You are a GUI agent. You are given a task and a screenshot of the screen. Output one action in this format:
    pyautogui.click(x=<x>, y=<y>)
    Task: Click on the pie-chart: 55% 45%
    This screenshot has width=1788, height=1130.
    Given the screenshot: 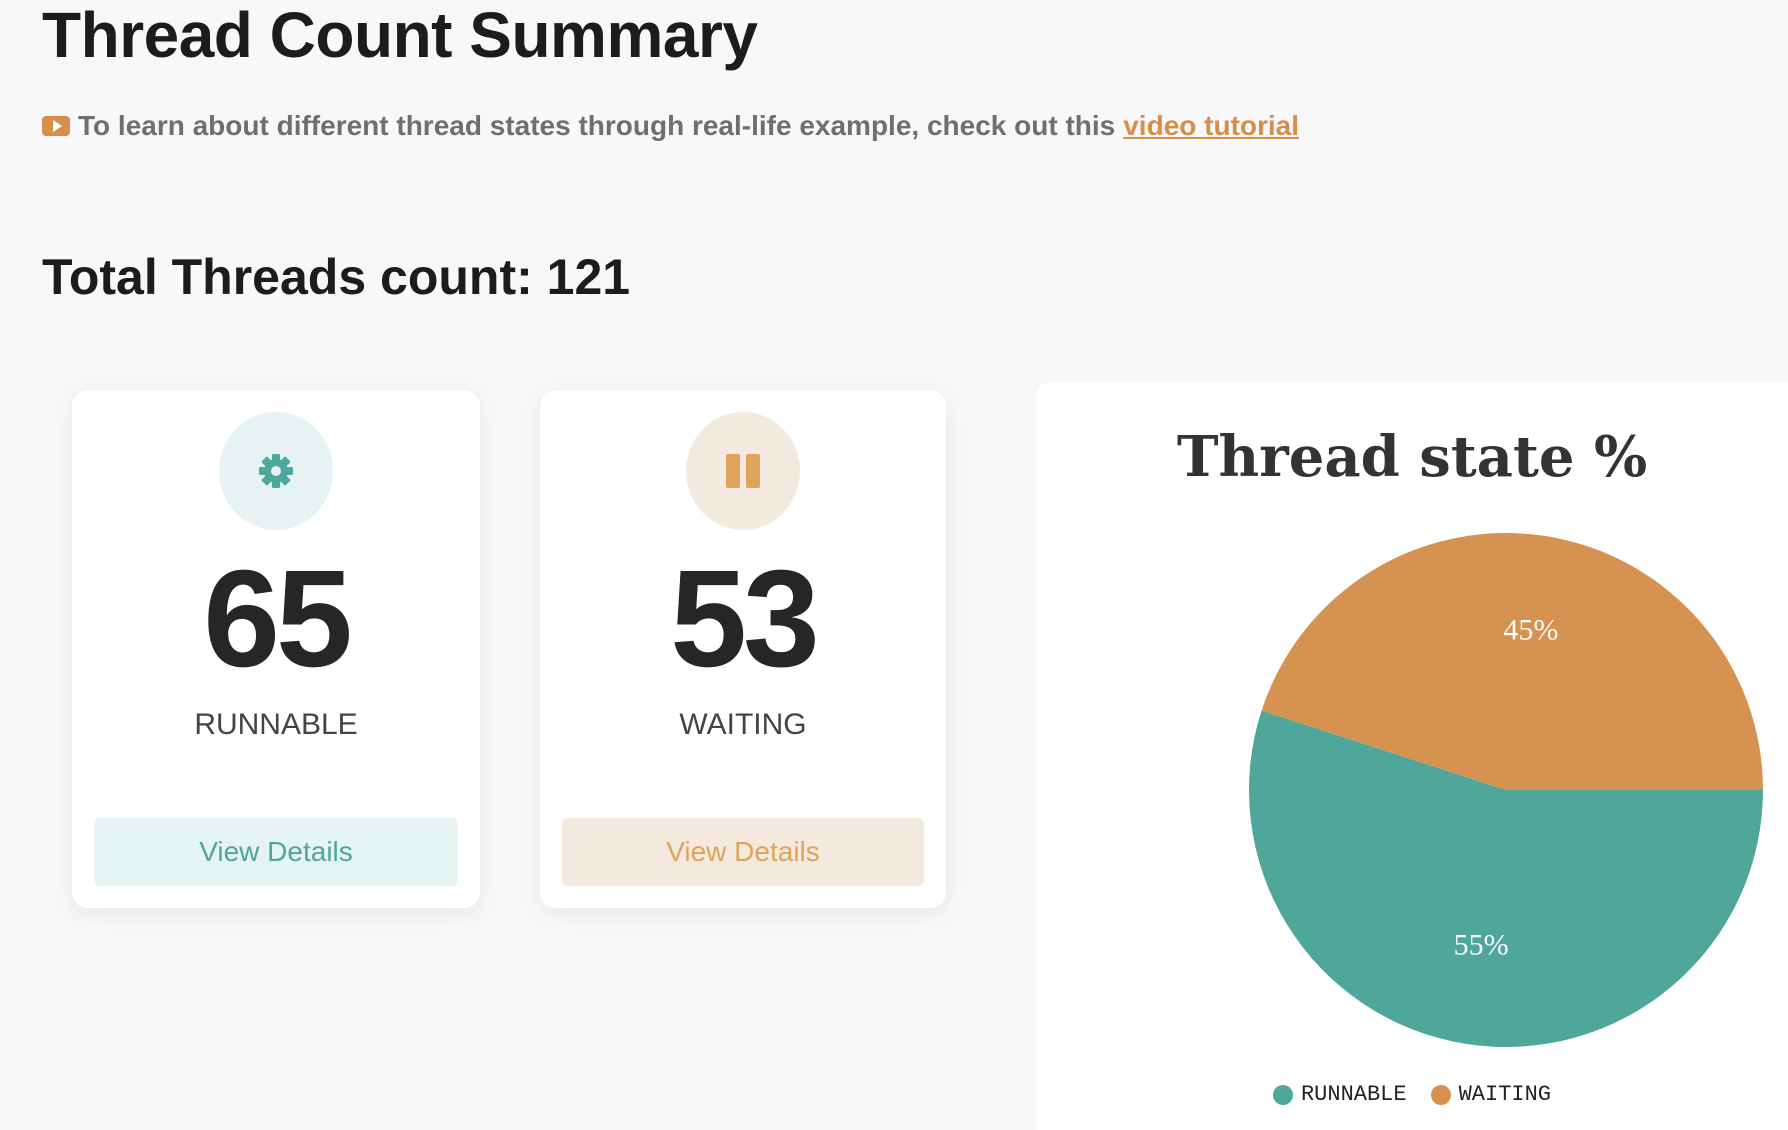 What is the action you would take?
    pyautogui.click(x=1506, y=790)
    